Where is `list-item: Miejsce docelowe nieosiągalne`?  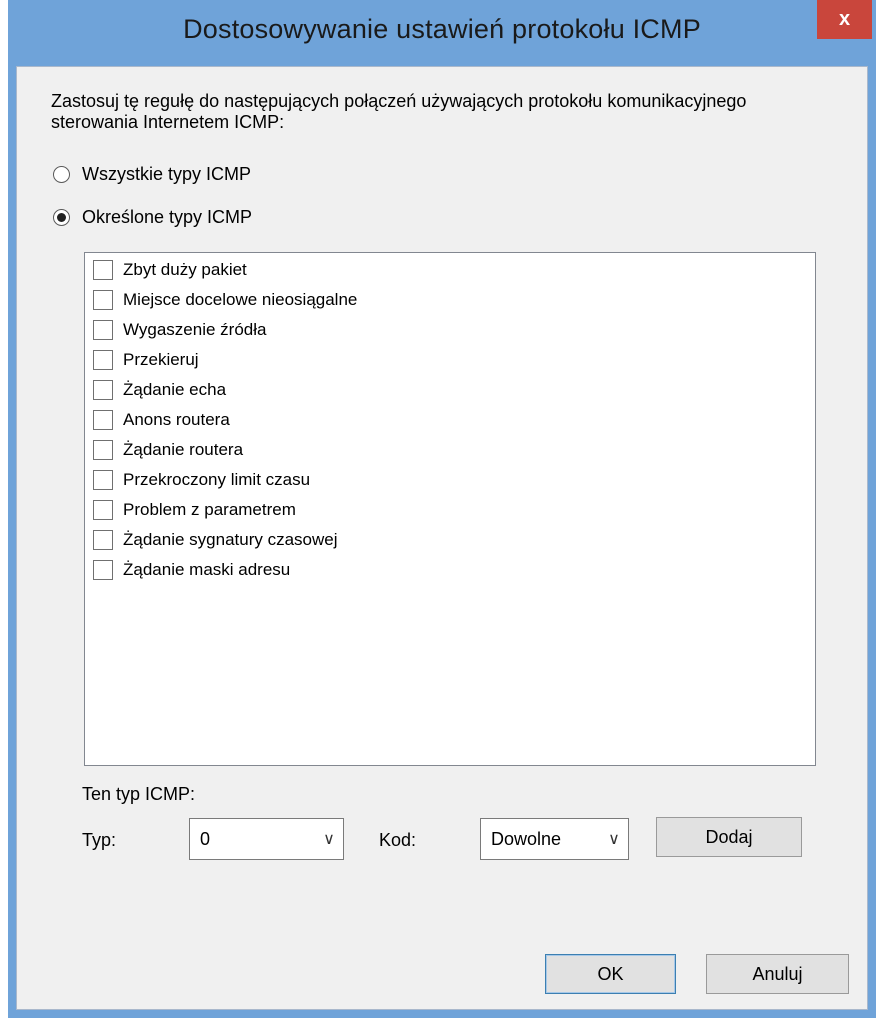 list-item: Miejsce docelowe nieosiągalne is located at coordinates (225, 300).